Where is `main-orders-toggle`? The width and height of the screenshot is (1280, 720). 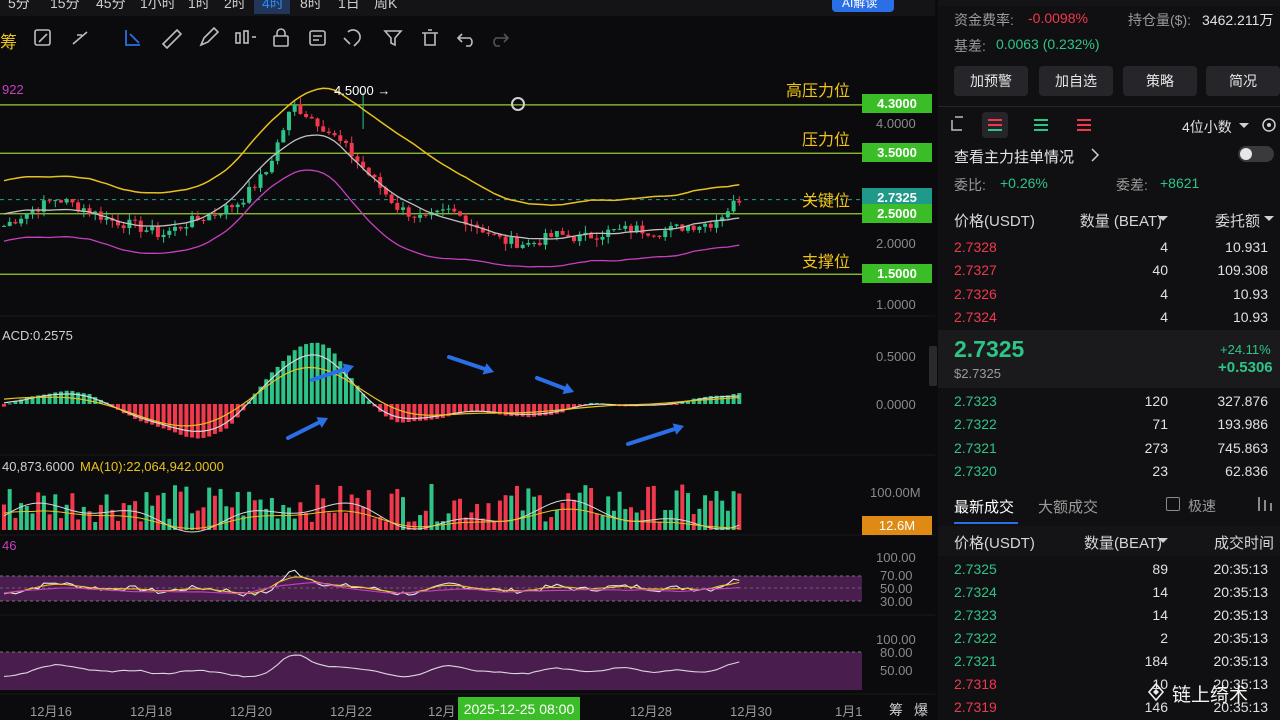
main-orders-toggle is located at coordinates (1256, 154).